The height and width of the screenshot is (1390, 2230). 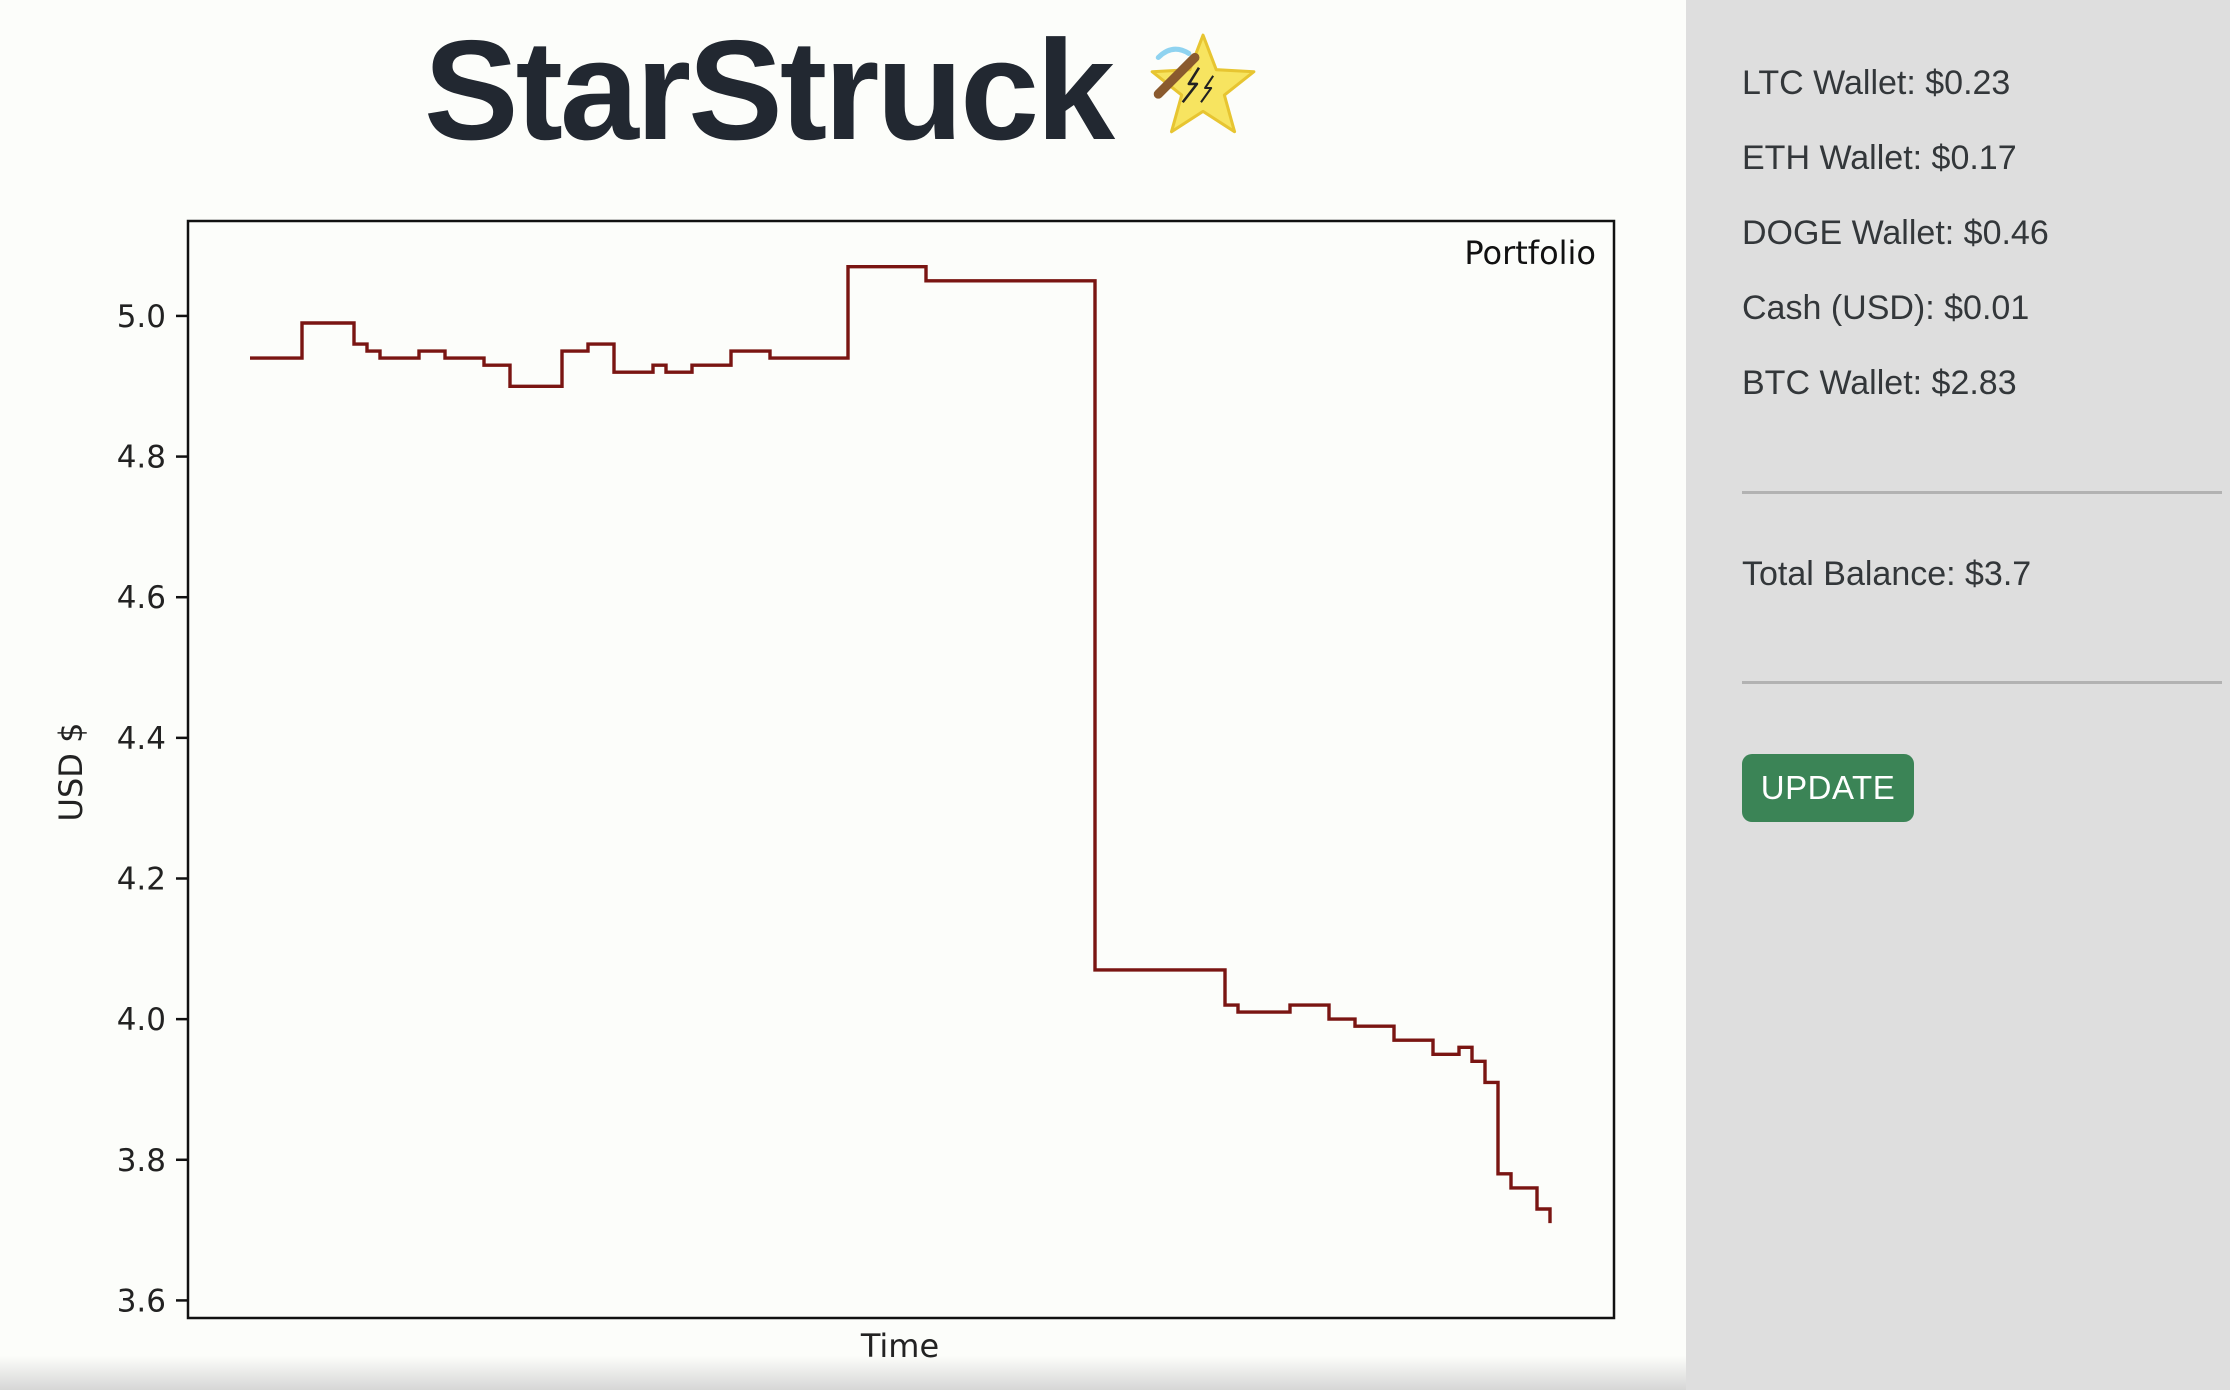 I want to click on y-tick-label: 3.8, so click(x=141, y=1161).